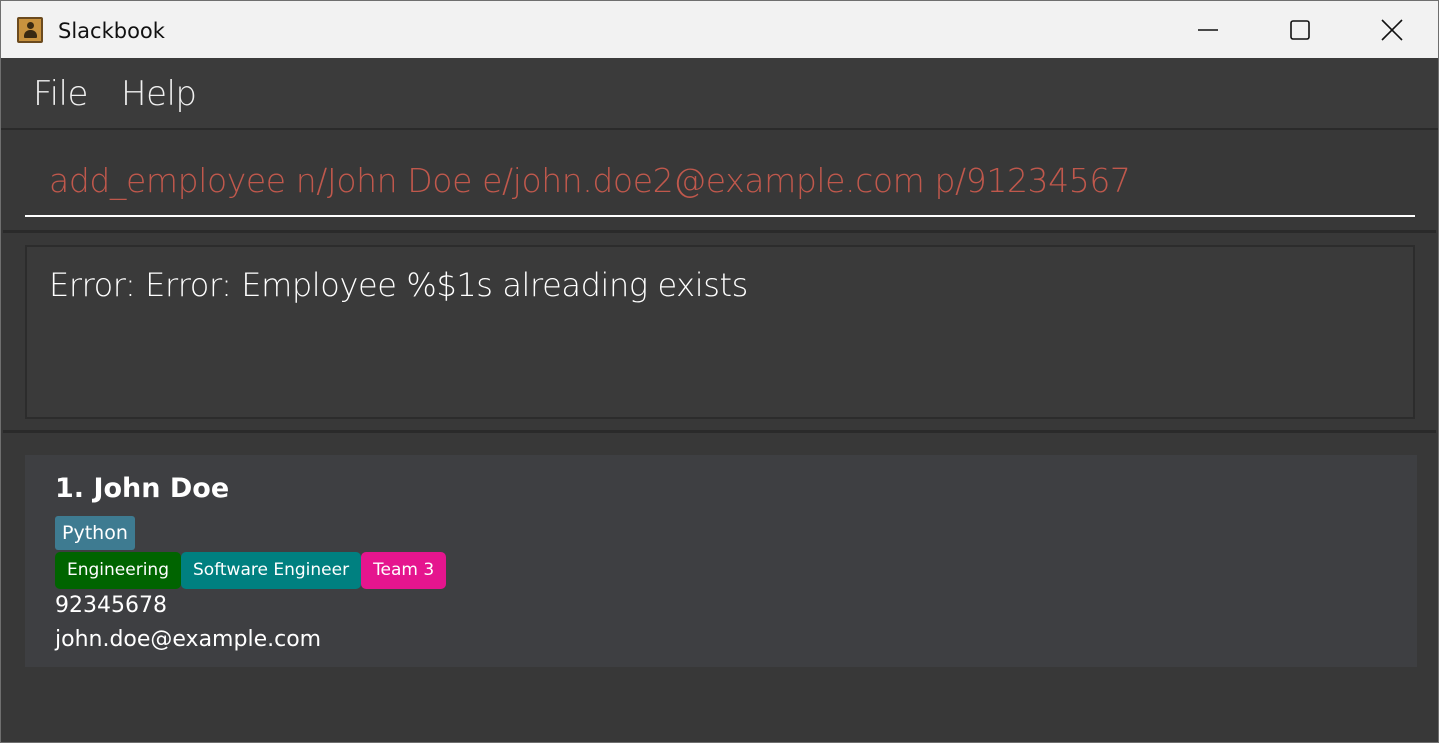 This screenshot has height=743, width=1439. I want to click on maximize-button, so click(1300, 29).